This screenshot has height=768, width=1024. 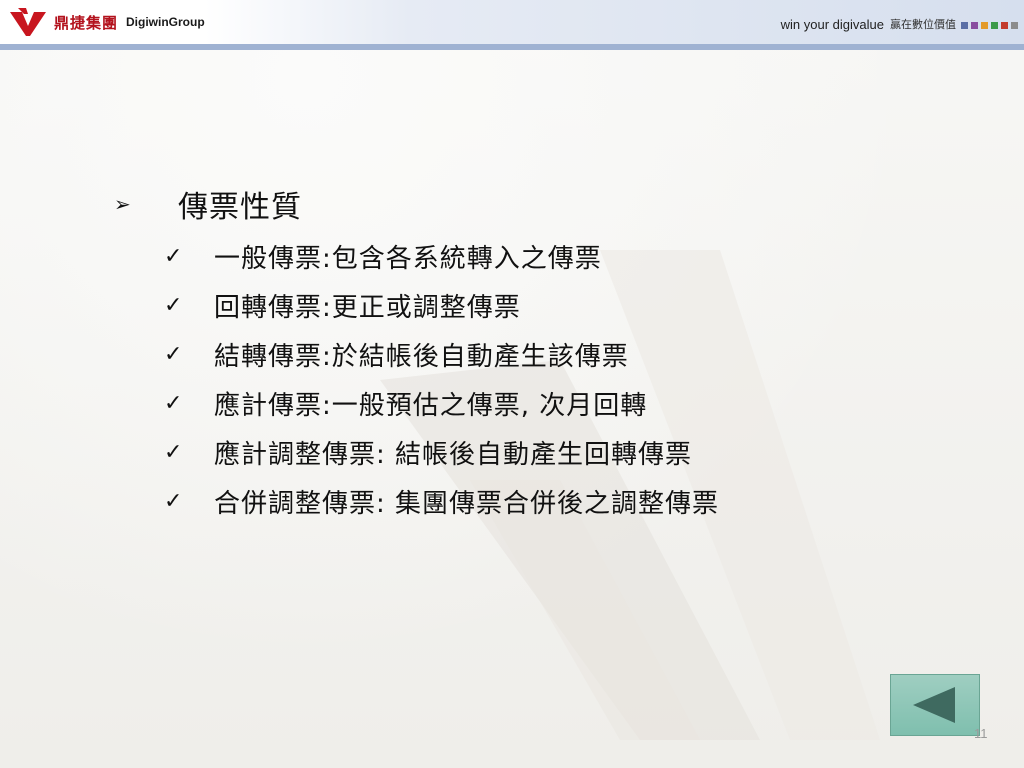 I want to click on list-item: ✓ 回轉傳票:更正或調整傳票, so click(x=441, y=305).